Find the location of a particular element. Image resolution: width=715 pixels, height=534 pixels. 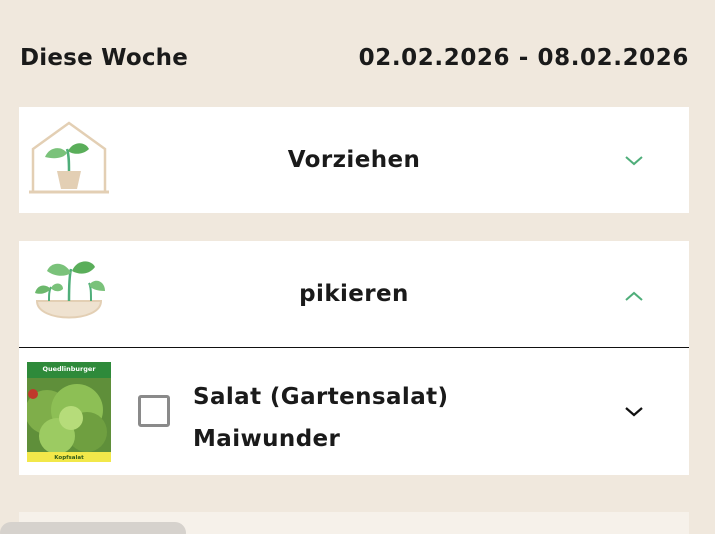

horizontal-scrollbar is located at coordinates (93, 528).